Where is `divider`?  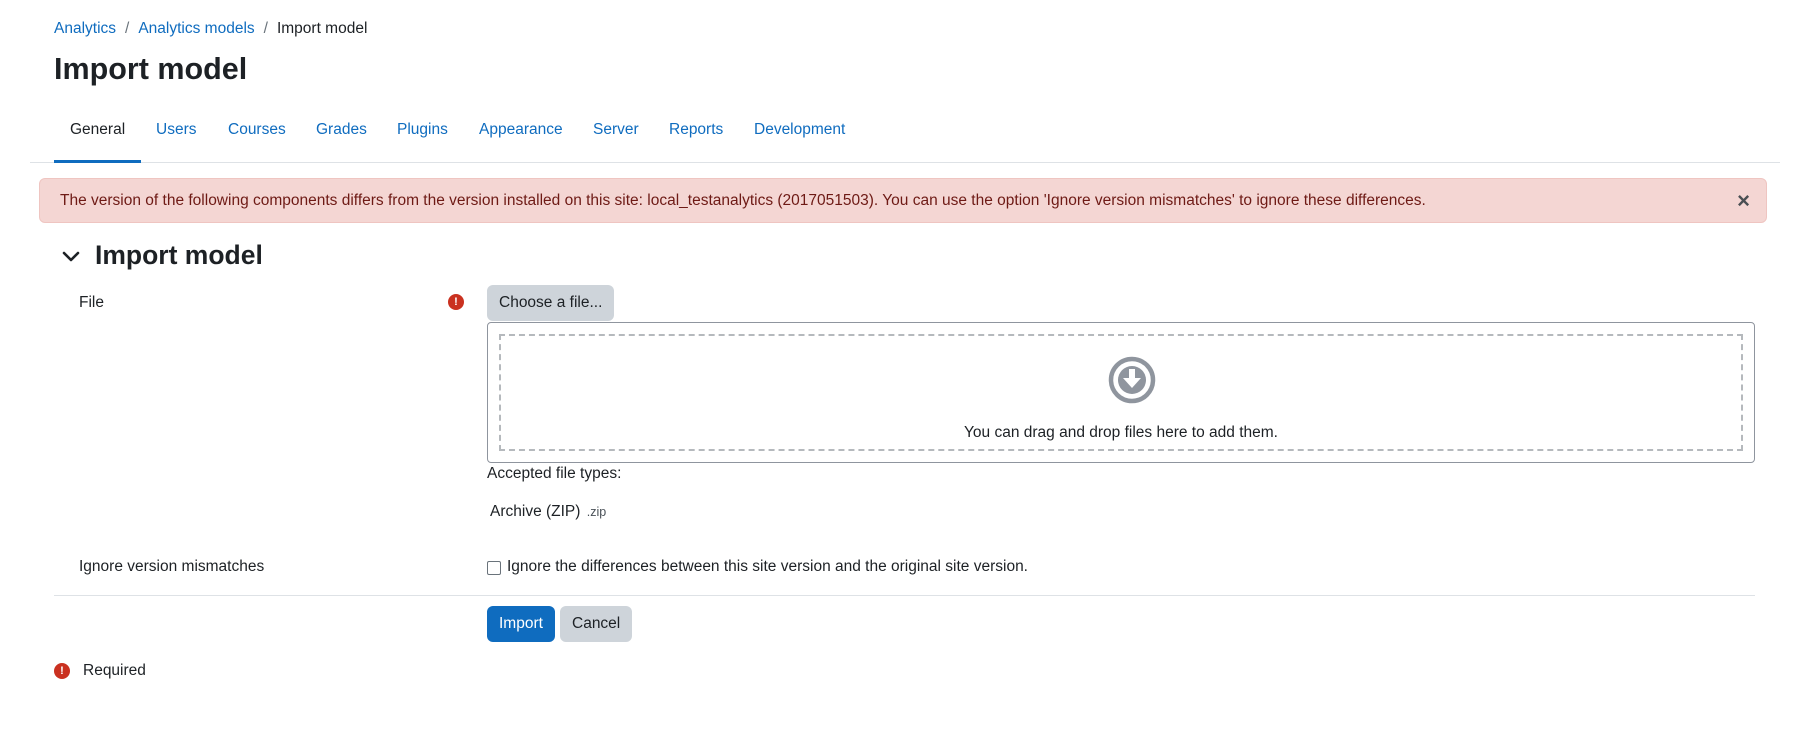 divider is located at coordinates (904, 595).